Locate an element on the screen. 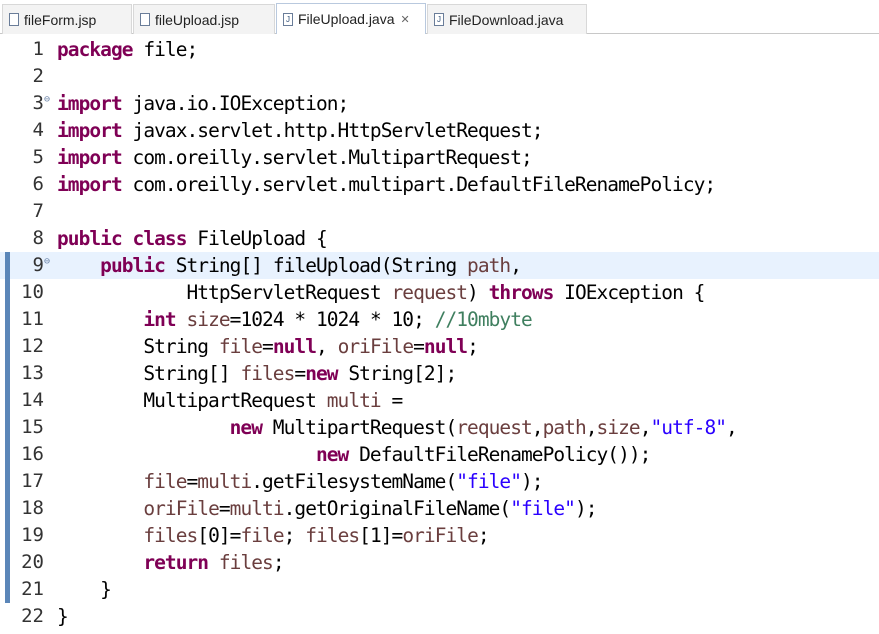 The height and width of the screenshot is (634, 879). code-token: [1]= is located at coordinates (381, 535).